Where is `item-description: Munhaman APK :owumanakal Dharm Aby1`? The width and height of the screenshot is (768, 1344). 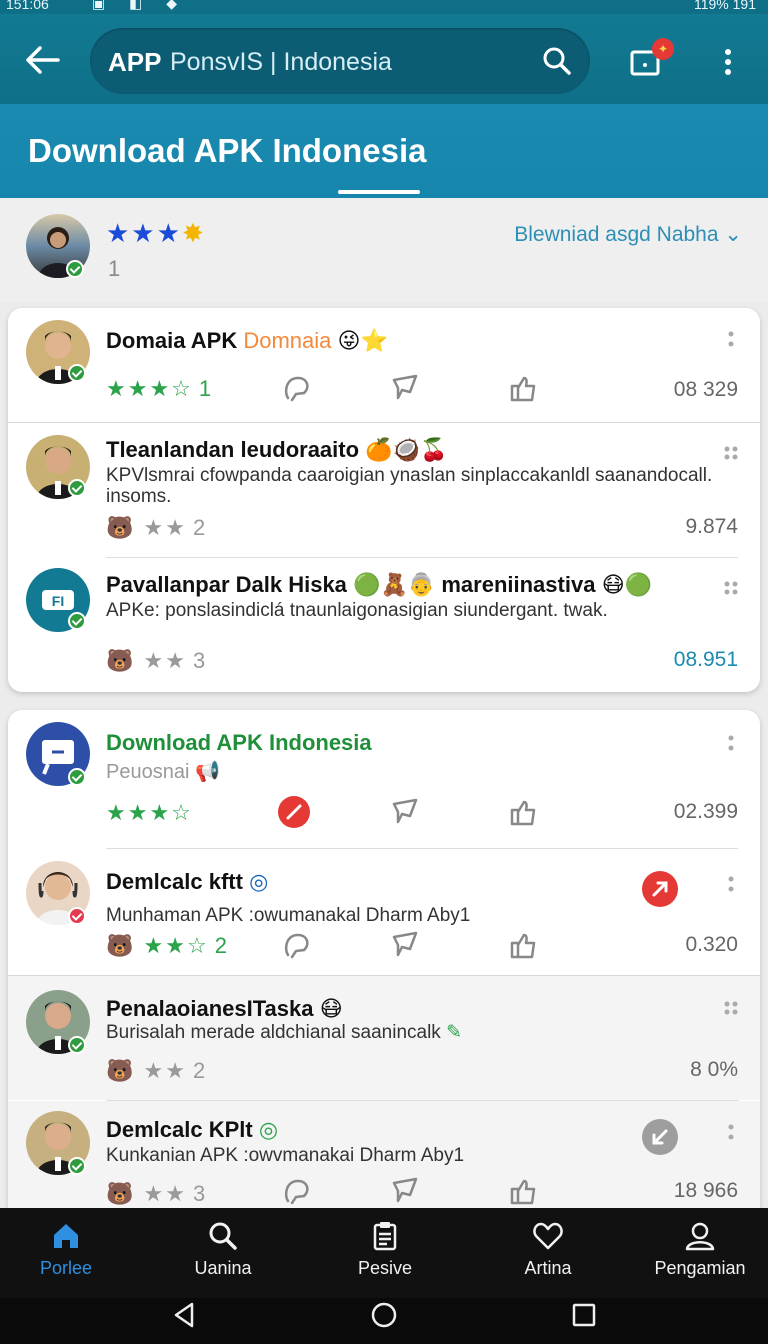 item-description: Munhaman APK :owumanakal Dharm Aby1 is located at coordinates (288, 915).